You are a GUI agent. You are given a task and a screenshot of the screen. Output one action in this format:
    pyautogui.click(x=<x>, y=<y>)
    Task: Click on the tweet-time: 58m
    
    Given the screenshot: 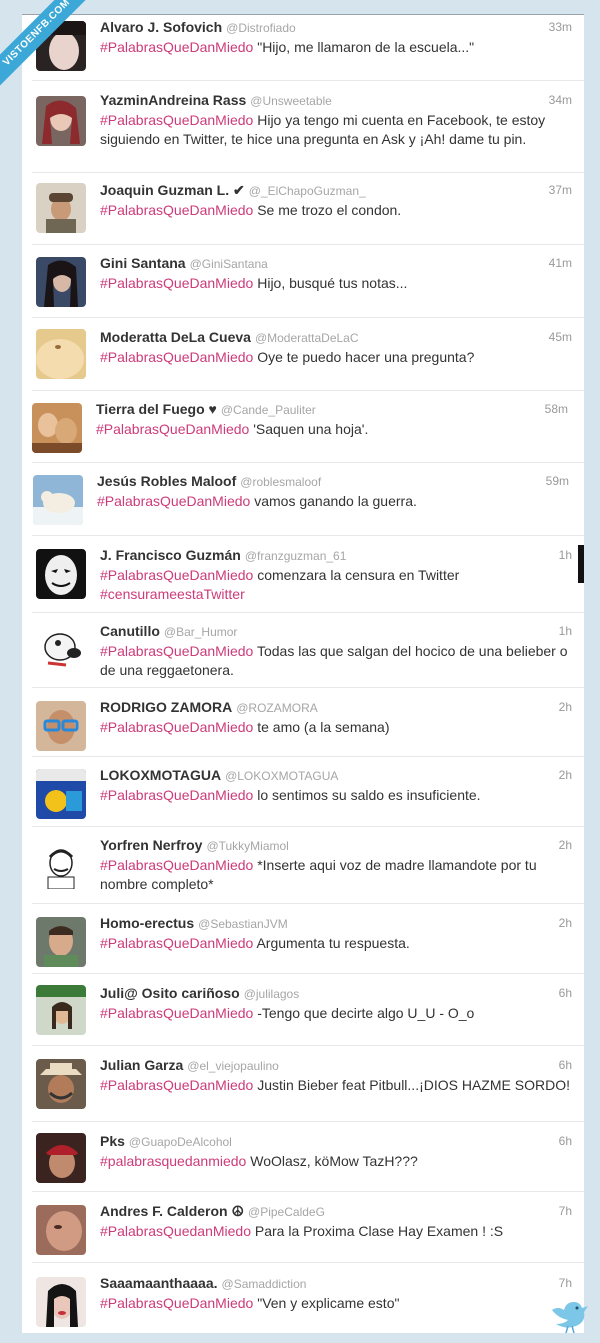 What is the action you would take?
    pyautogui.click(x=556, y=409)
    